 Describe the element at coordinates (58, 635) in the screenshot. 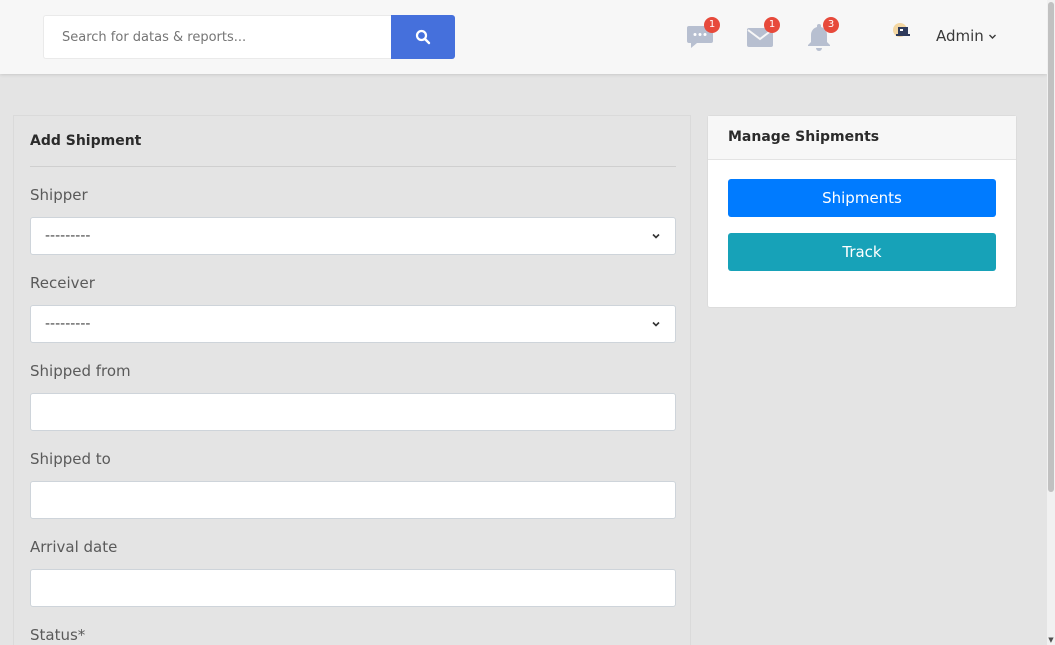

I see `status-label: Status*` at that location.